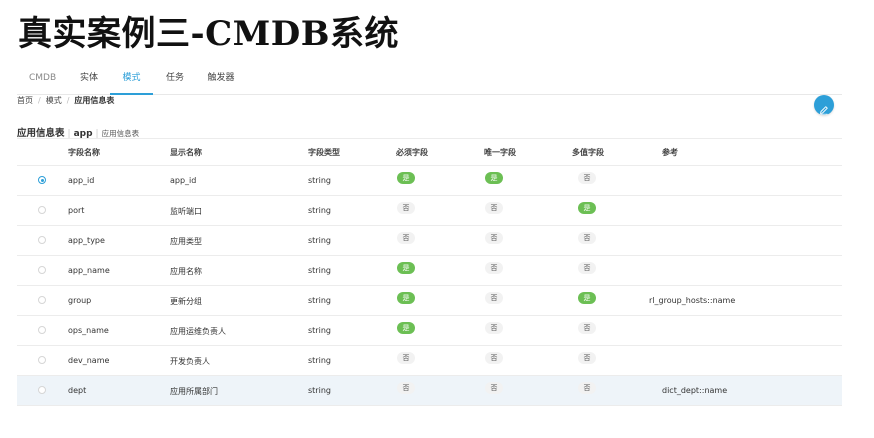  Describe the element at coordinates (120, 133) in the screenshot. I see `section-subtitle: 应用信息表` at that location.